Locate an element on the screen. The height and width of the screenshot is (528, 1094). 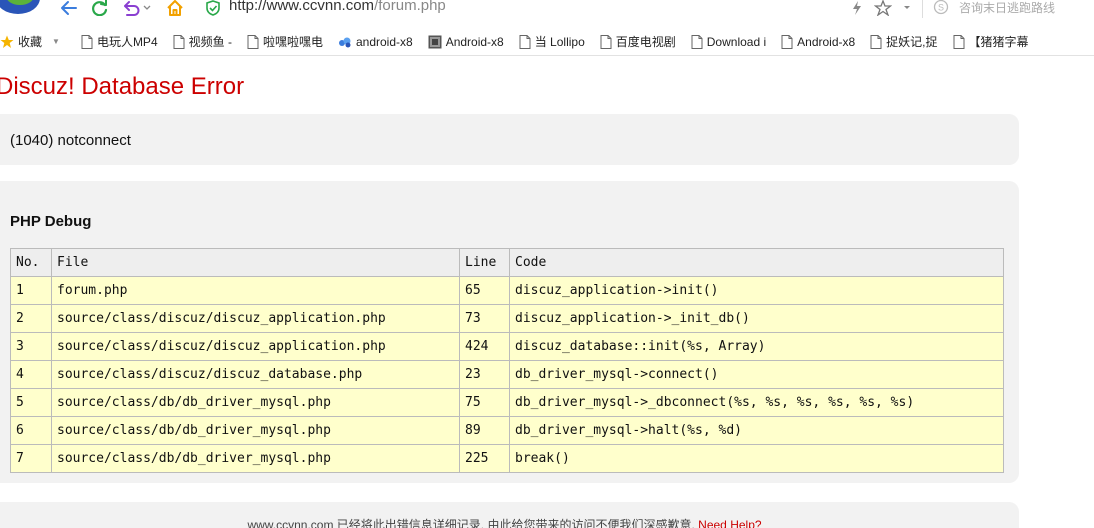
bookmark-item: android-x8 is located at coordinates (375, 42).